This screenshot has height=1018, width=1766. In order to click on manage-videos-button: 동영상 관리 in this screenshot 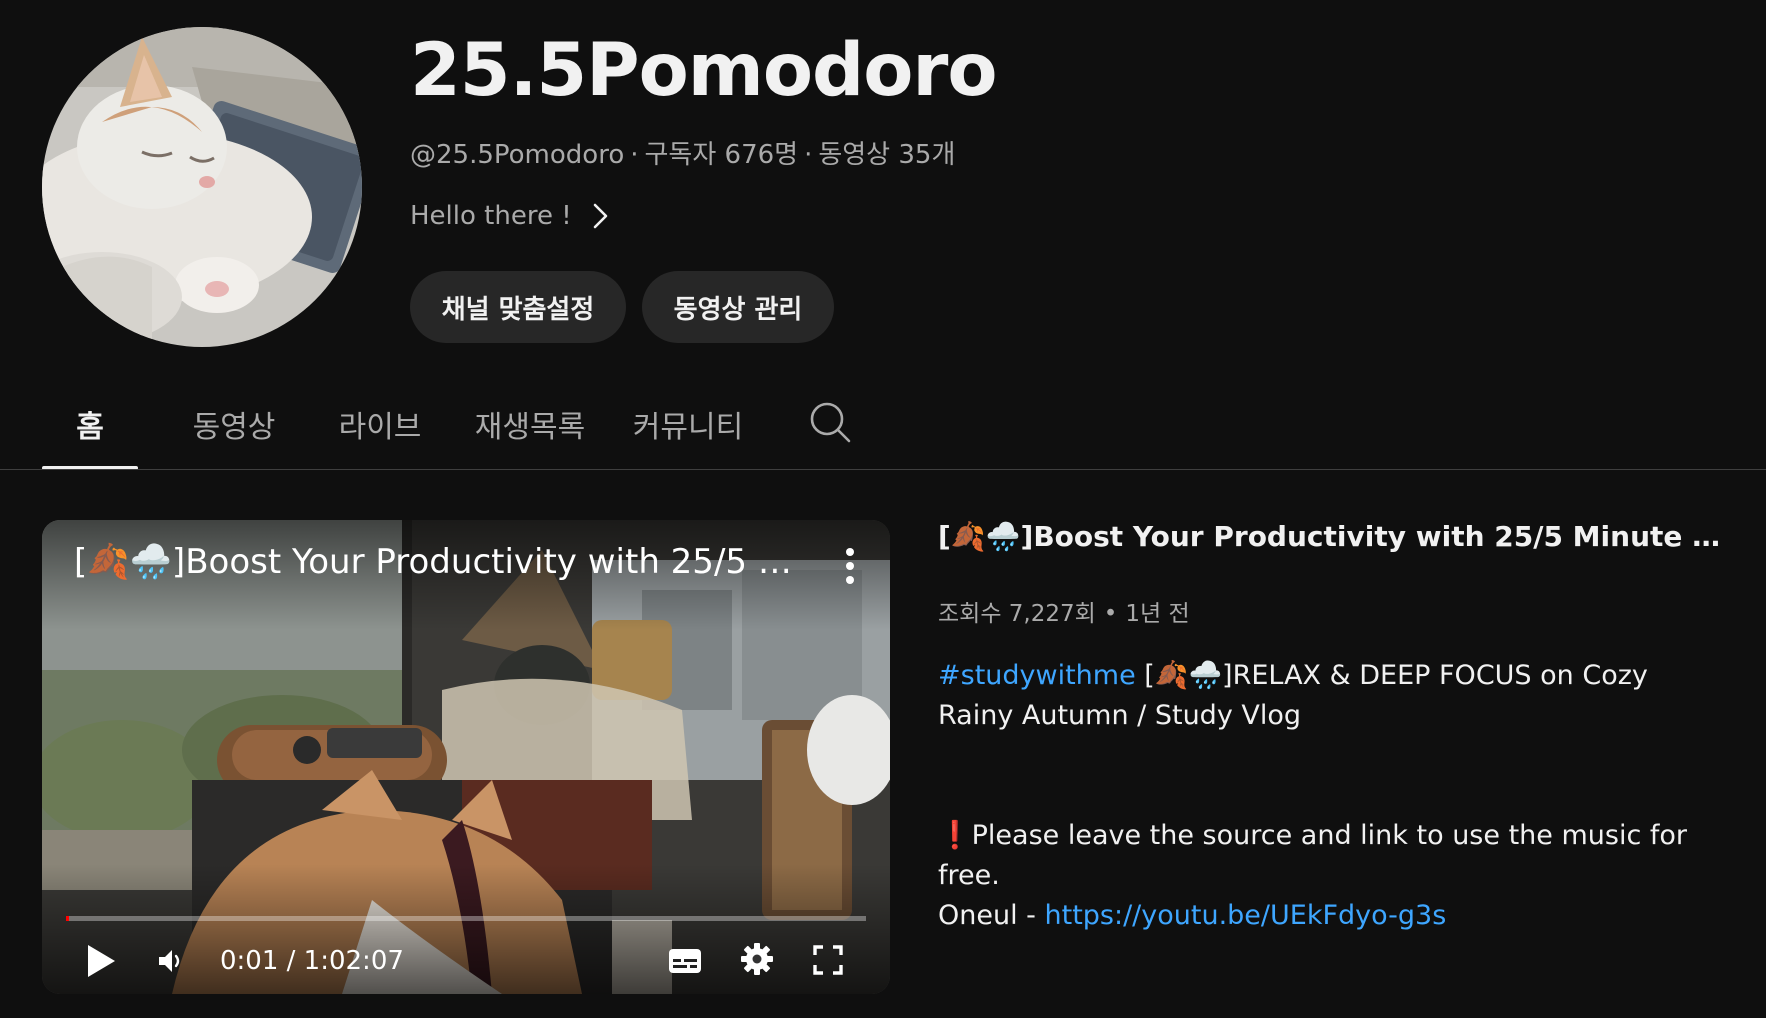, I will do `click(738, 307)`.